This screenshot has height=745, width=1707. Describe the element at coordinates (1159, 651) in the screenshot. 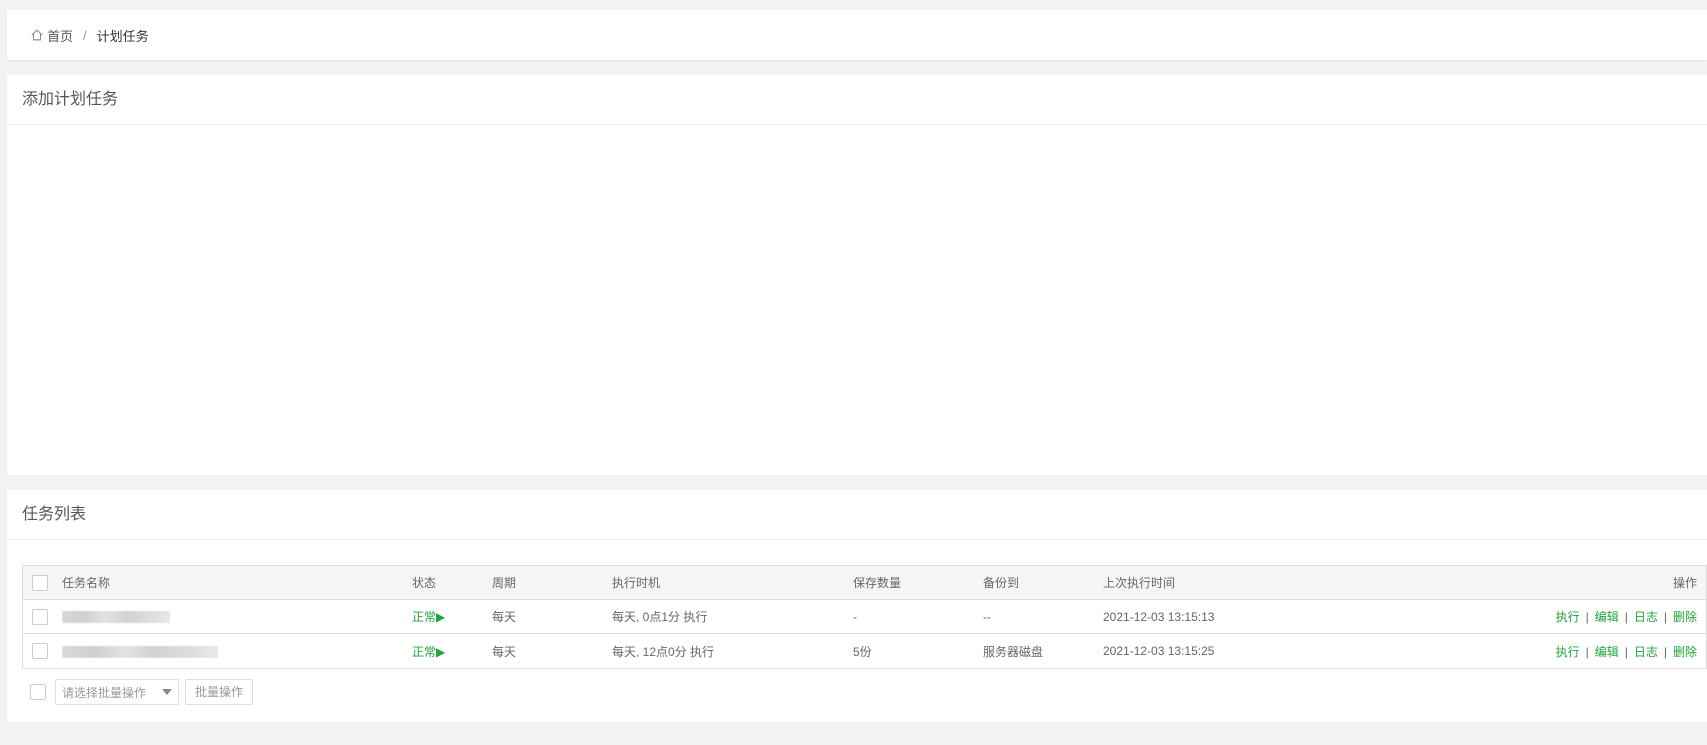

I see `task-last-run: 2021-12-03 13:15:25` at that location.